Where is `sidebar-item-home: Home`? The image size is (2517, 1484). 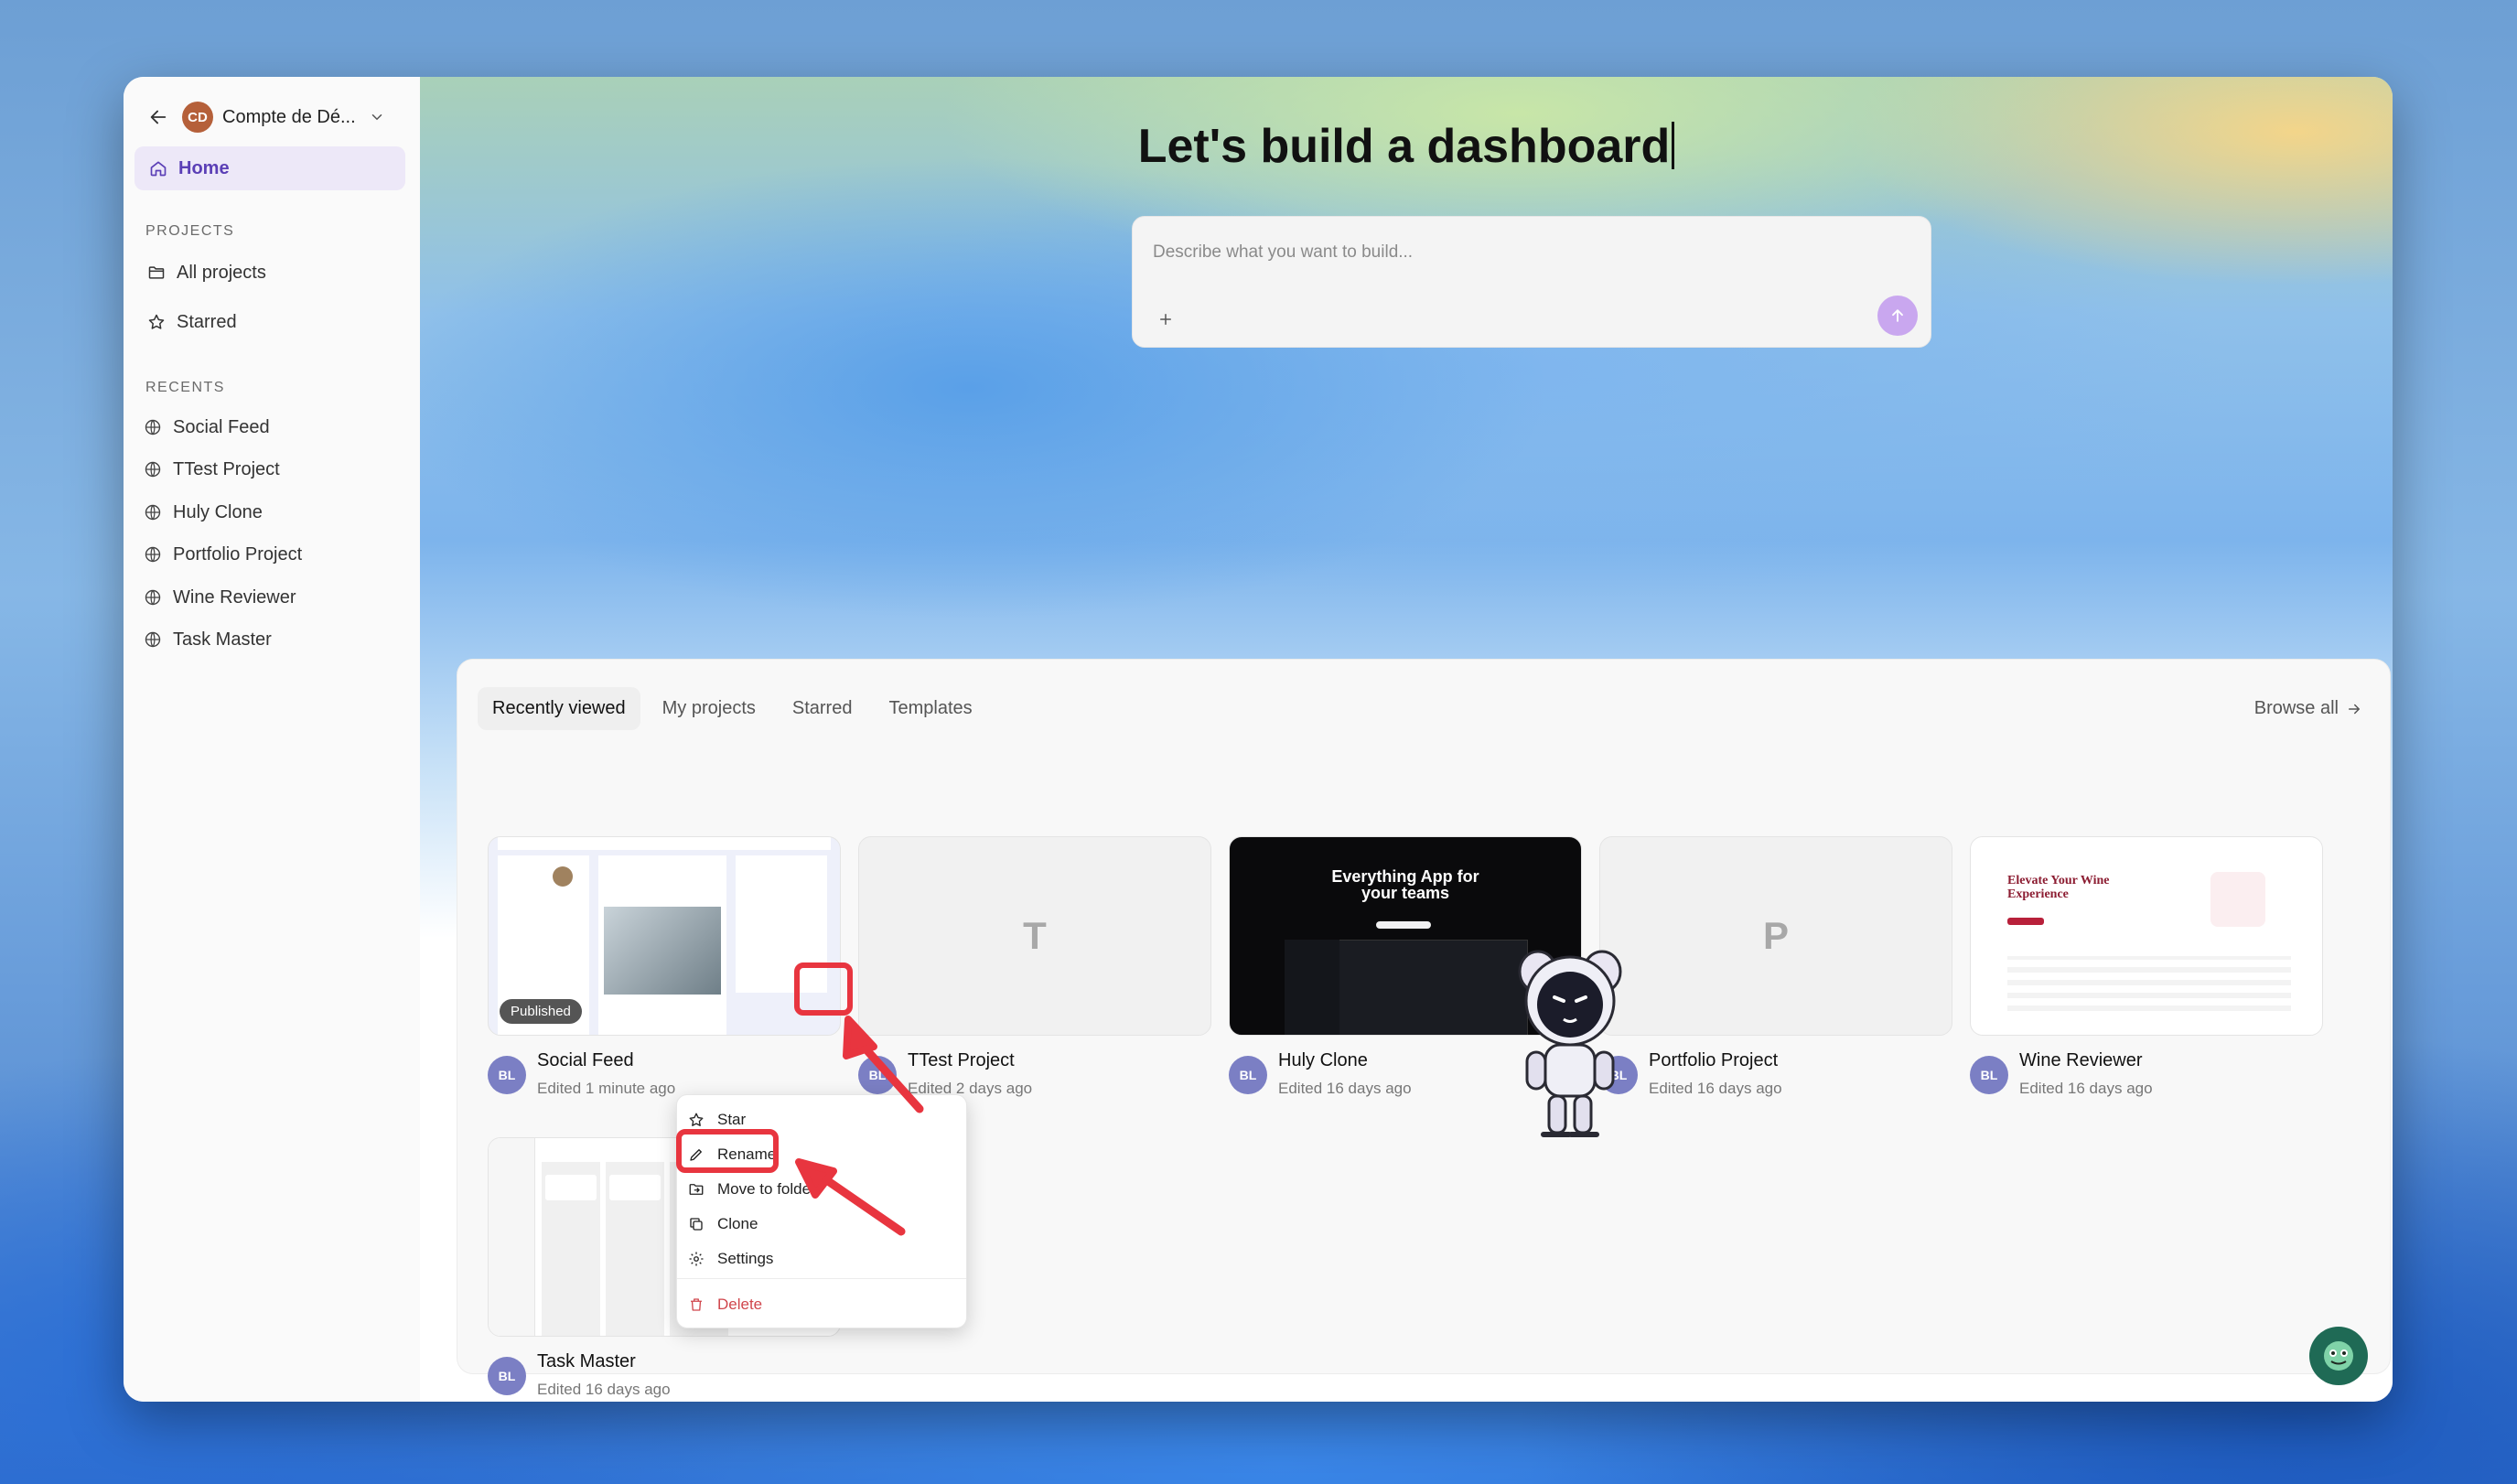
sidebar-item-home: Home is located at coordinates (269, 168).